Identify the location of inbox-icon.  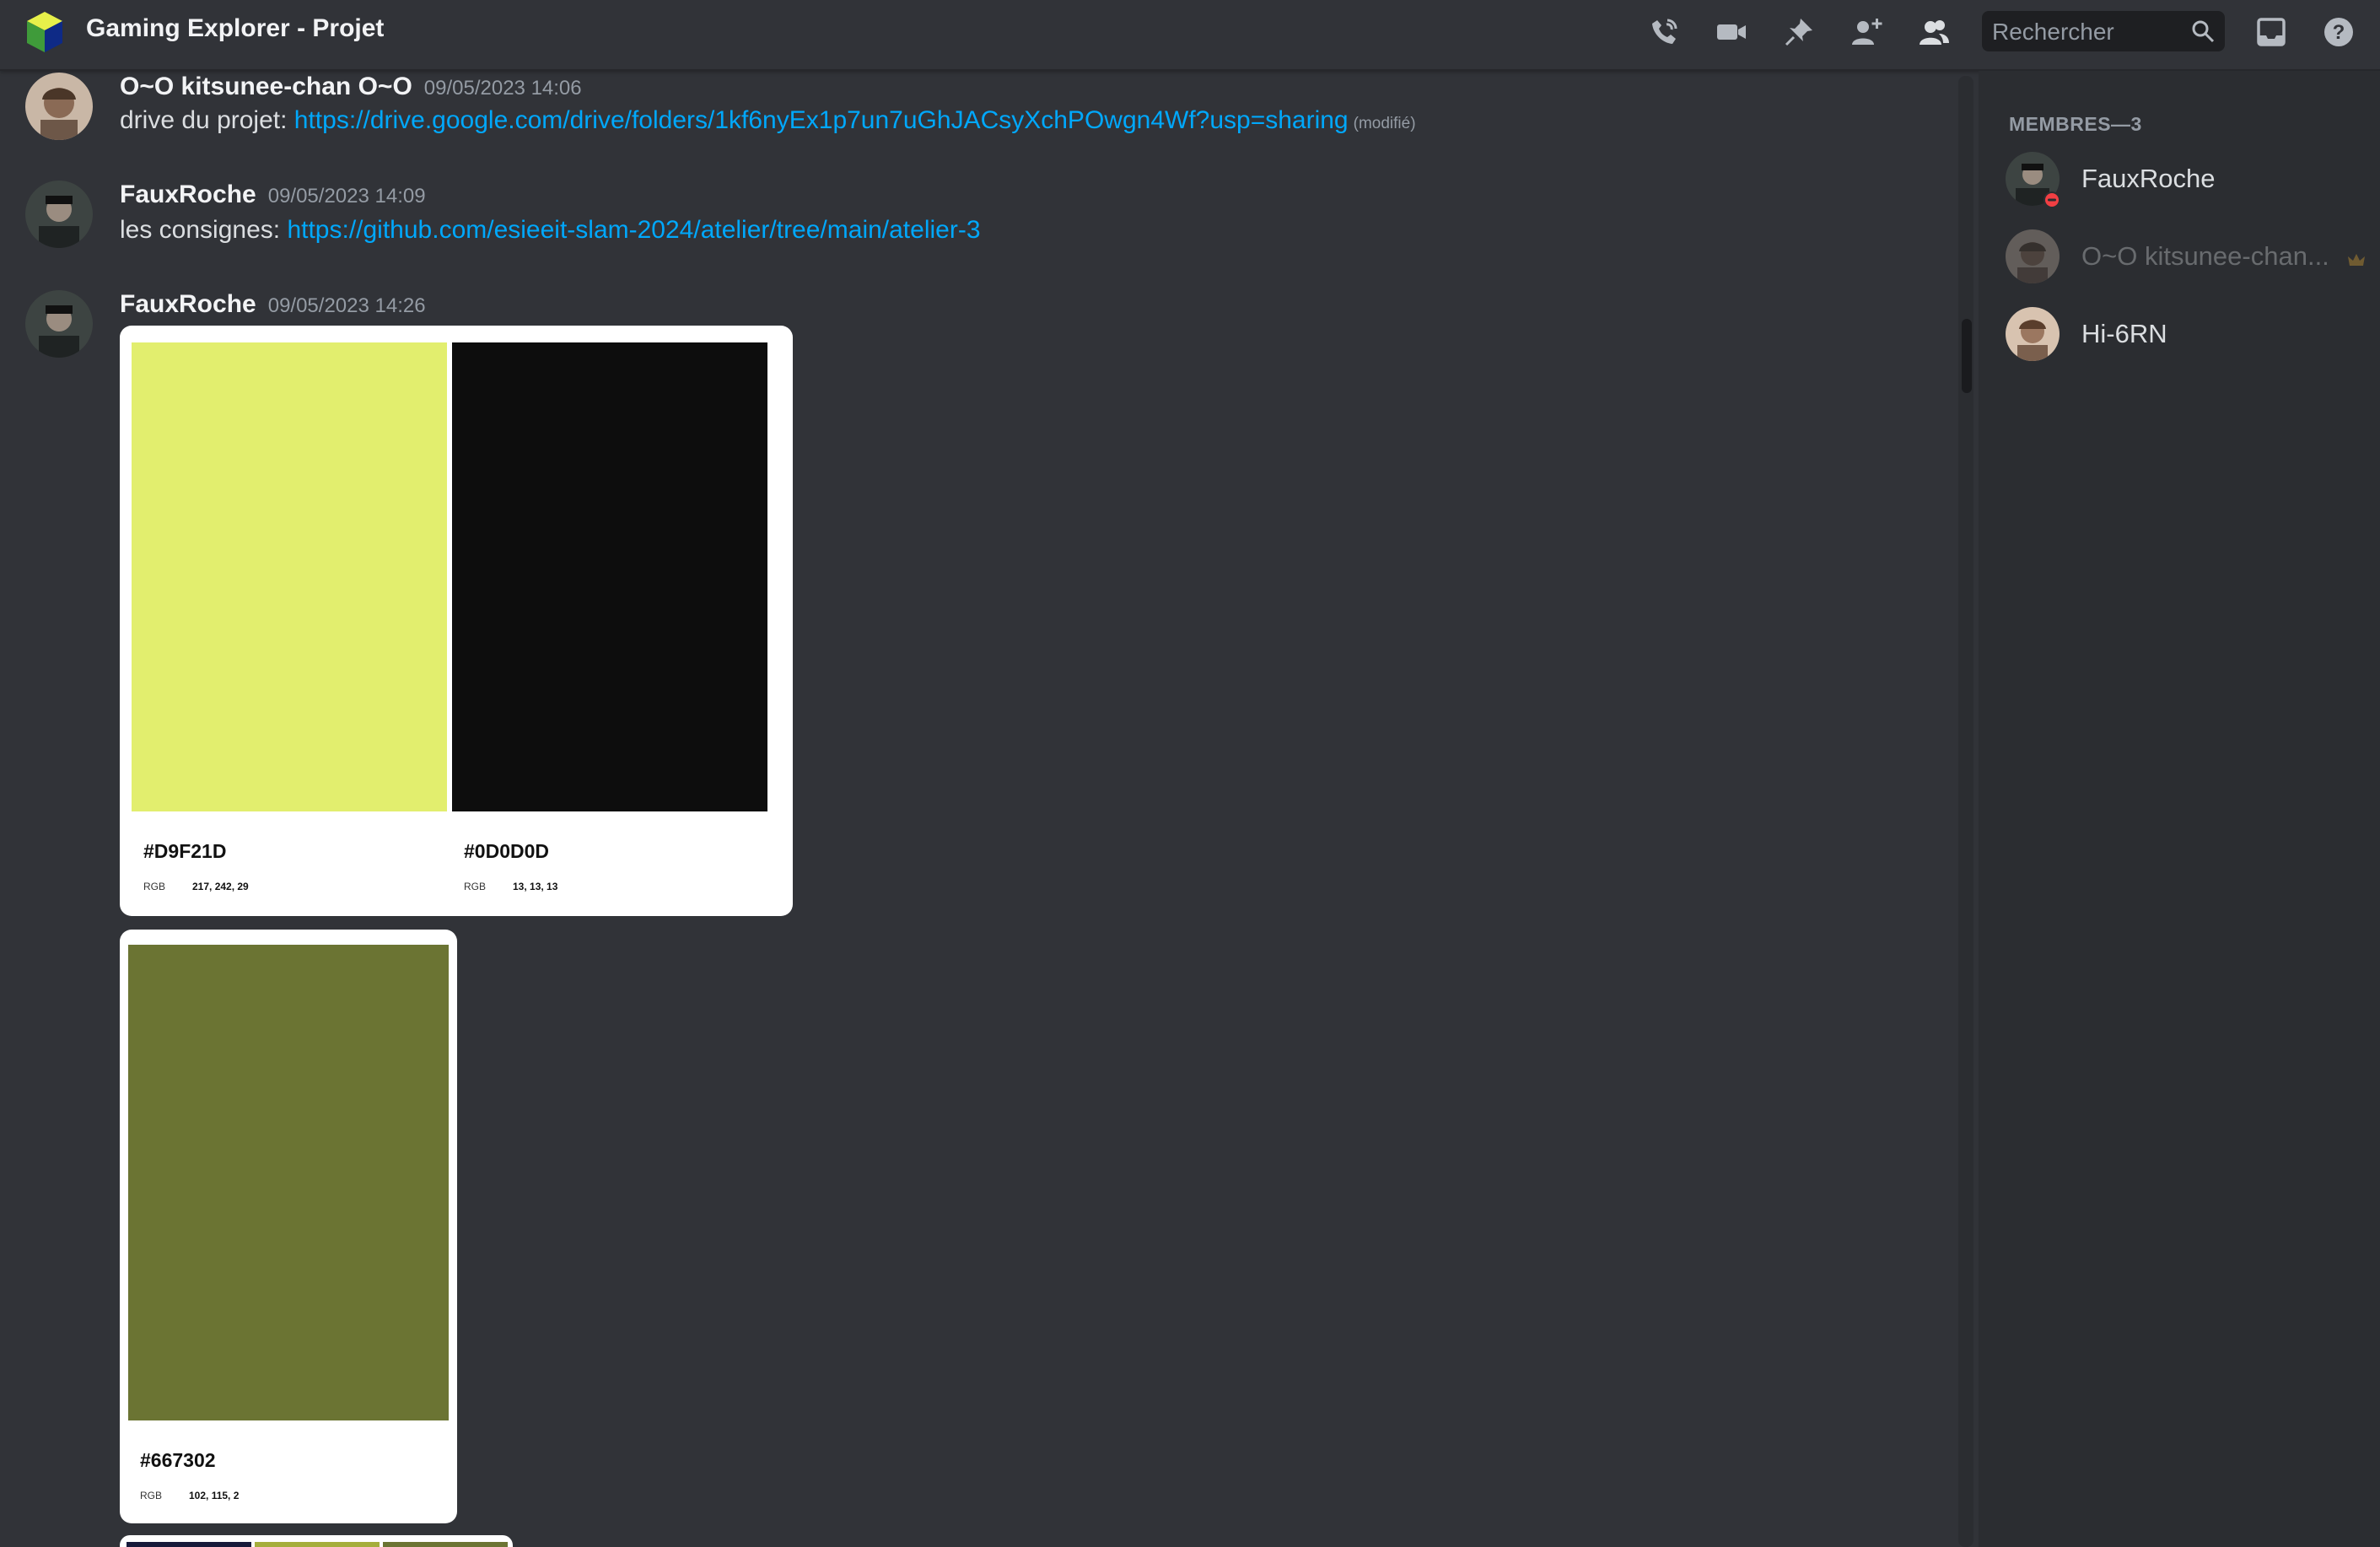
(2271, 32).